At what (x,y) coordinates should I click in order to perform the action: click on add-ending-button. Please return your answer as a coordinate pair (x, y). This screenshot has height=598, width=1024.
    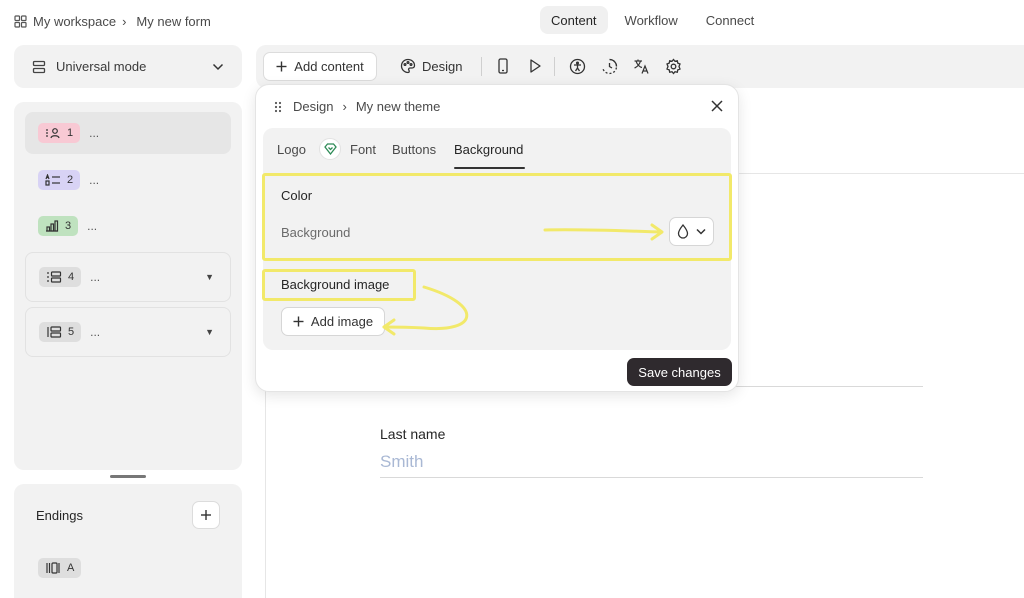
    Looking at the image, I should click on (206, 515).